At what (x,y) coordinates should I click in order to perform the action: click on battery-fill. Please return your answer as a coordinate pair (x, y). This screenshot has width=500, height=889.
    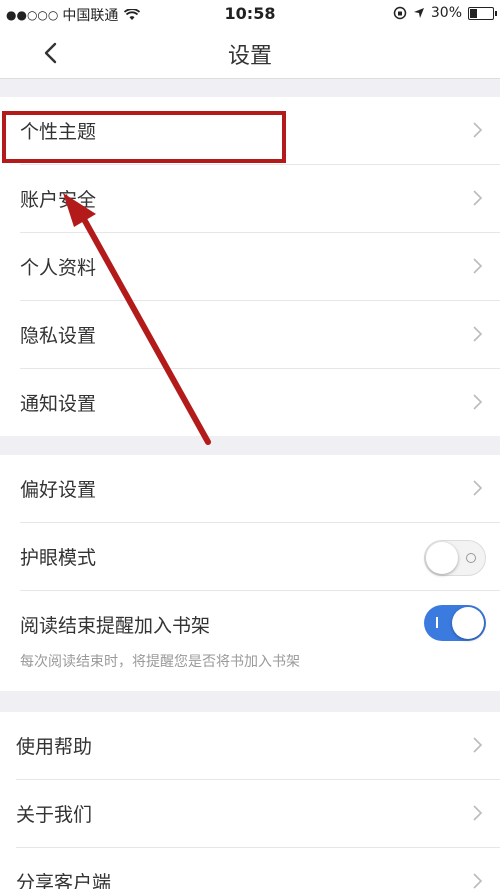
    Looking at the image, I should click on (473, 13).